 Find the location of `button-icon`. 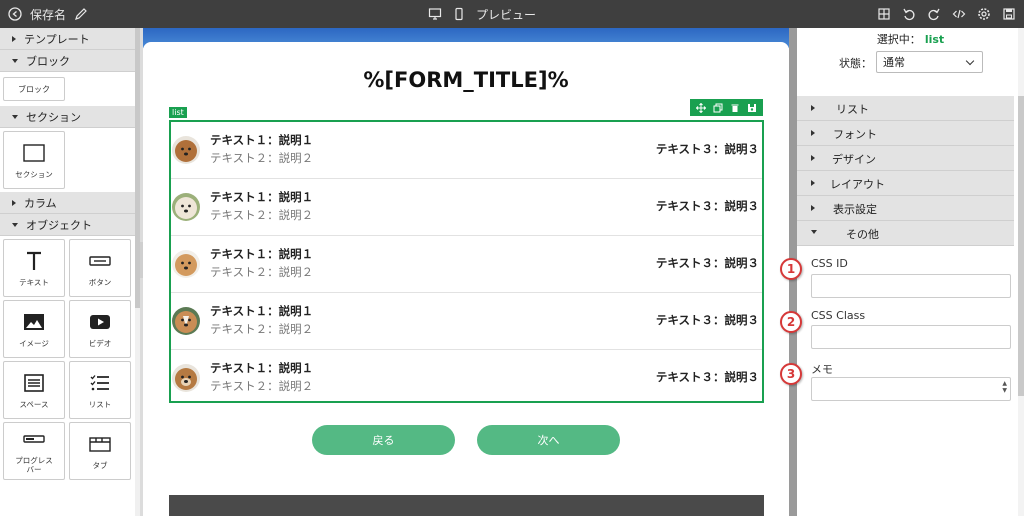

button-icon is located at coordinates (100, 260).